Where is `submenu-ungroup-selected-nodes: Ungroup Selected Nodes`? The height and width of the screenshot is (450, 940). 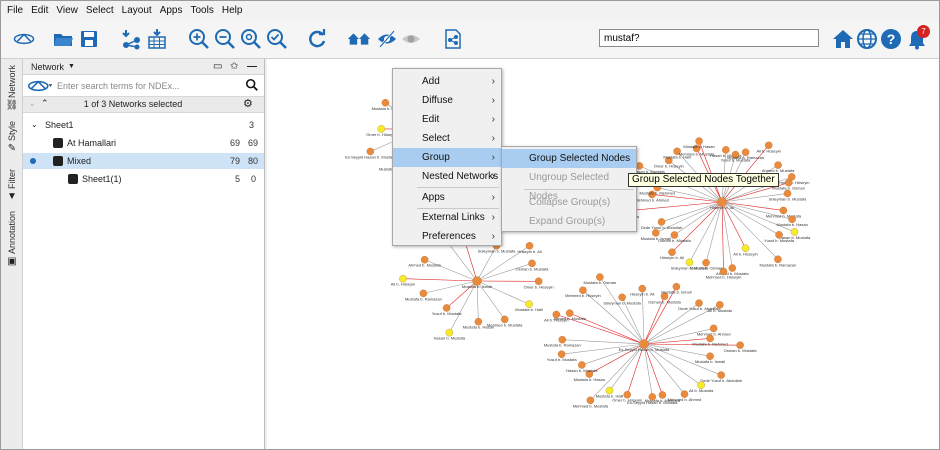 submenu-ungroup-selected-nodes: Ungroup Selected Nodes is located at coordinates (569, 185).